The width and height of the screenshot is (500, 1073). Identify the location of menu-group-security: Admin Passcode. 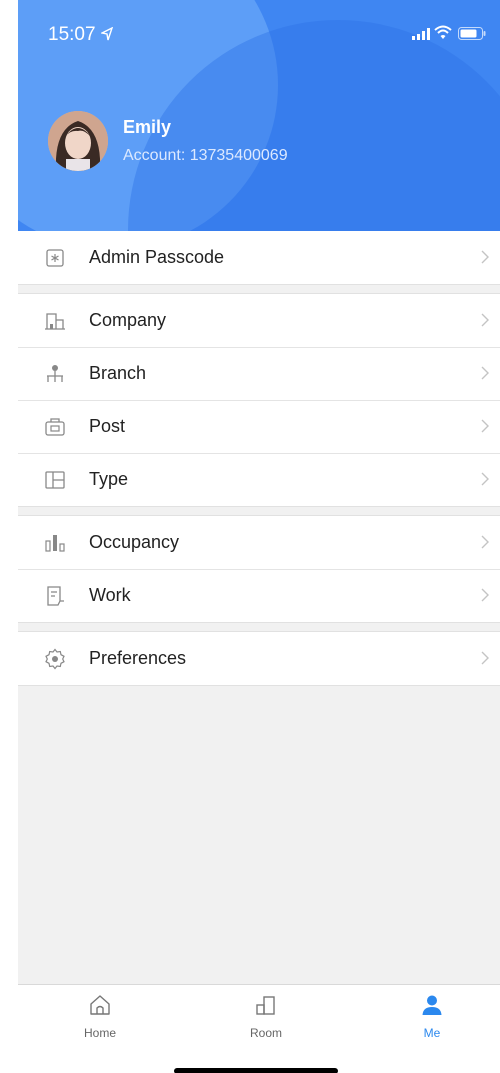
(259, 258).